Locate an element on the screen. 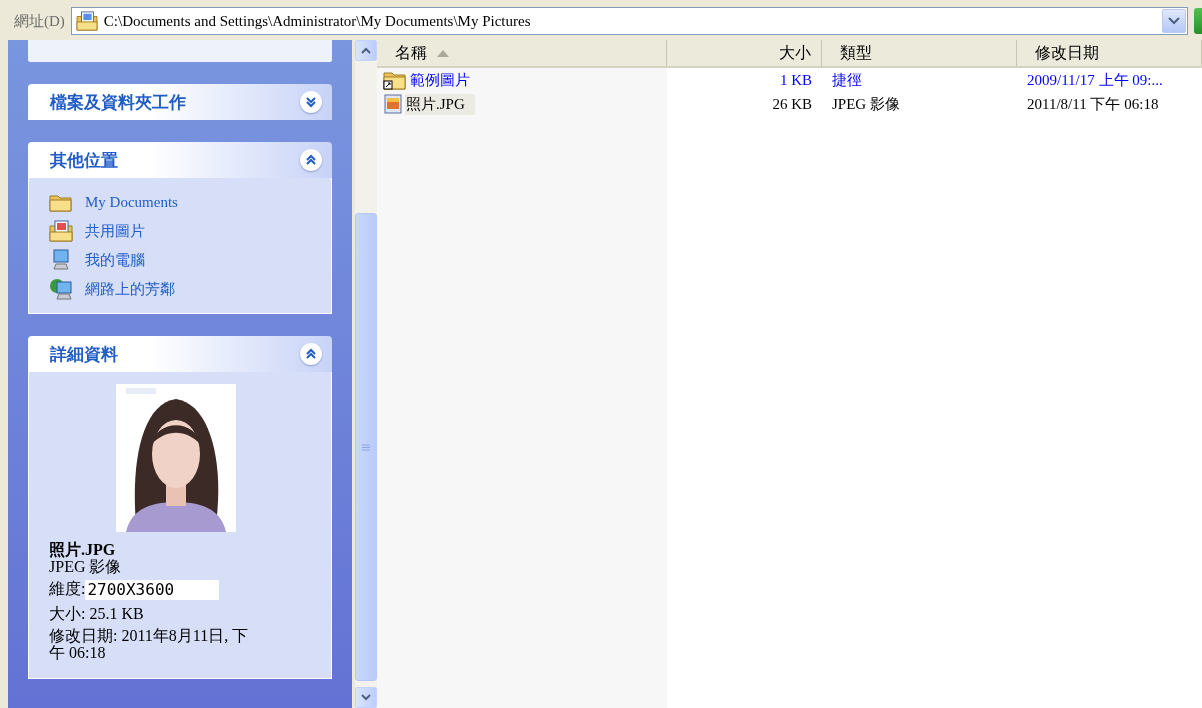 This screenshot has width=1202, height=708. place-link: 共用圖片 is located at coordinates (181, 231).